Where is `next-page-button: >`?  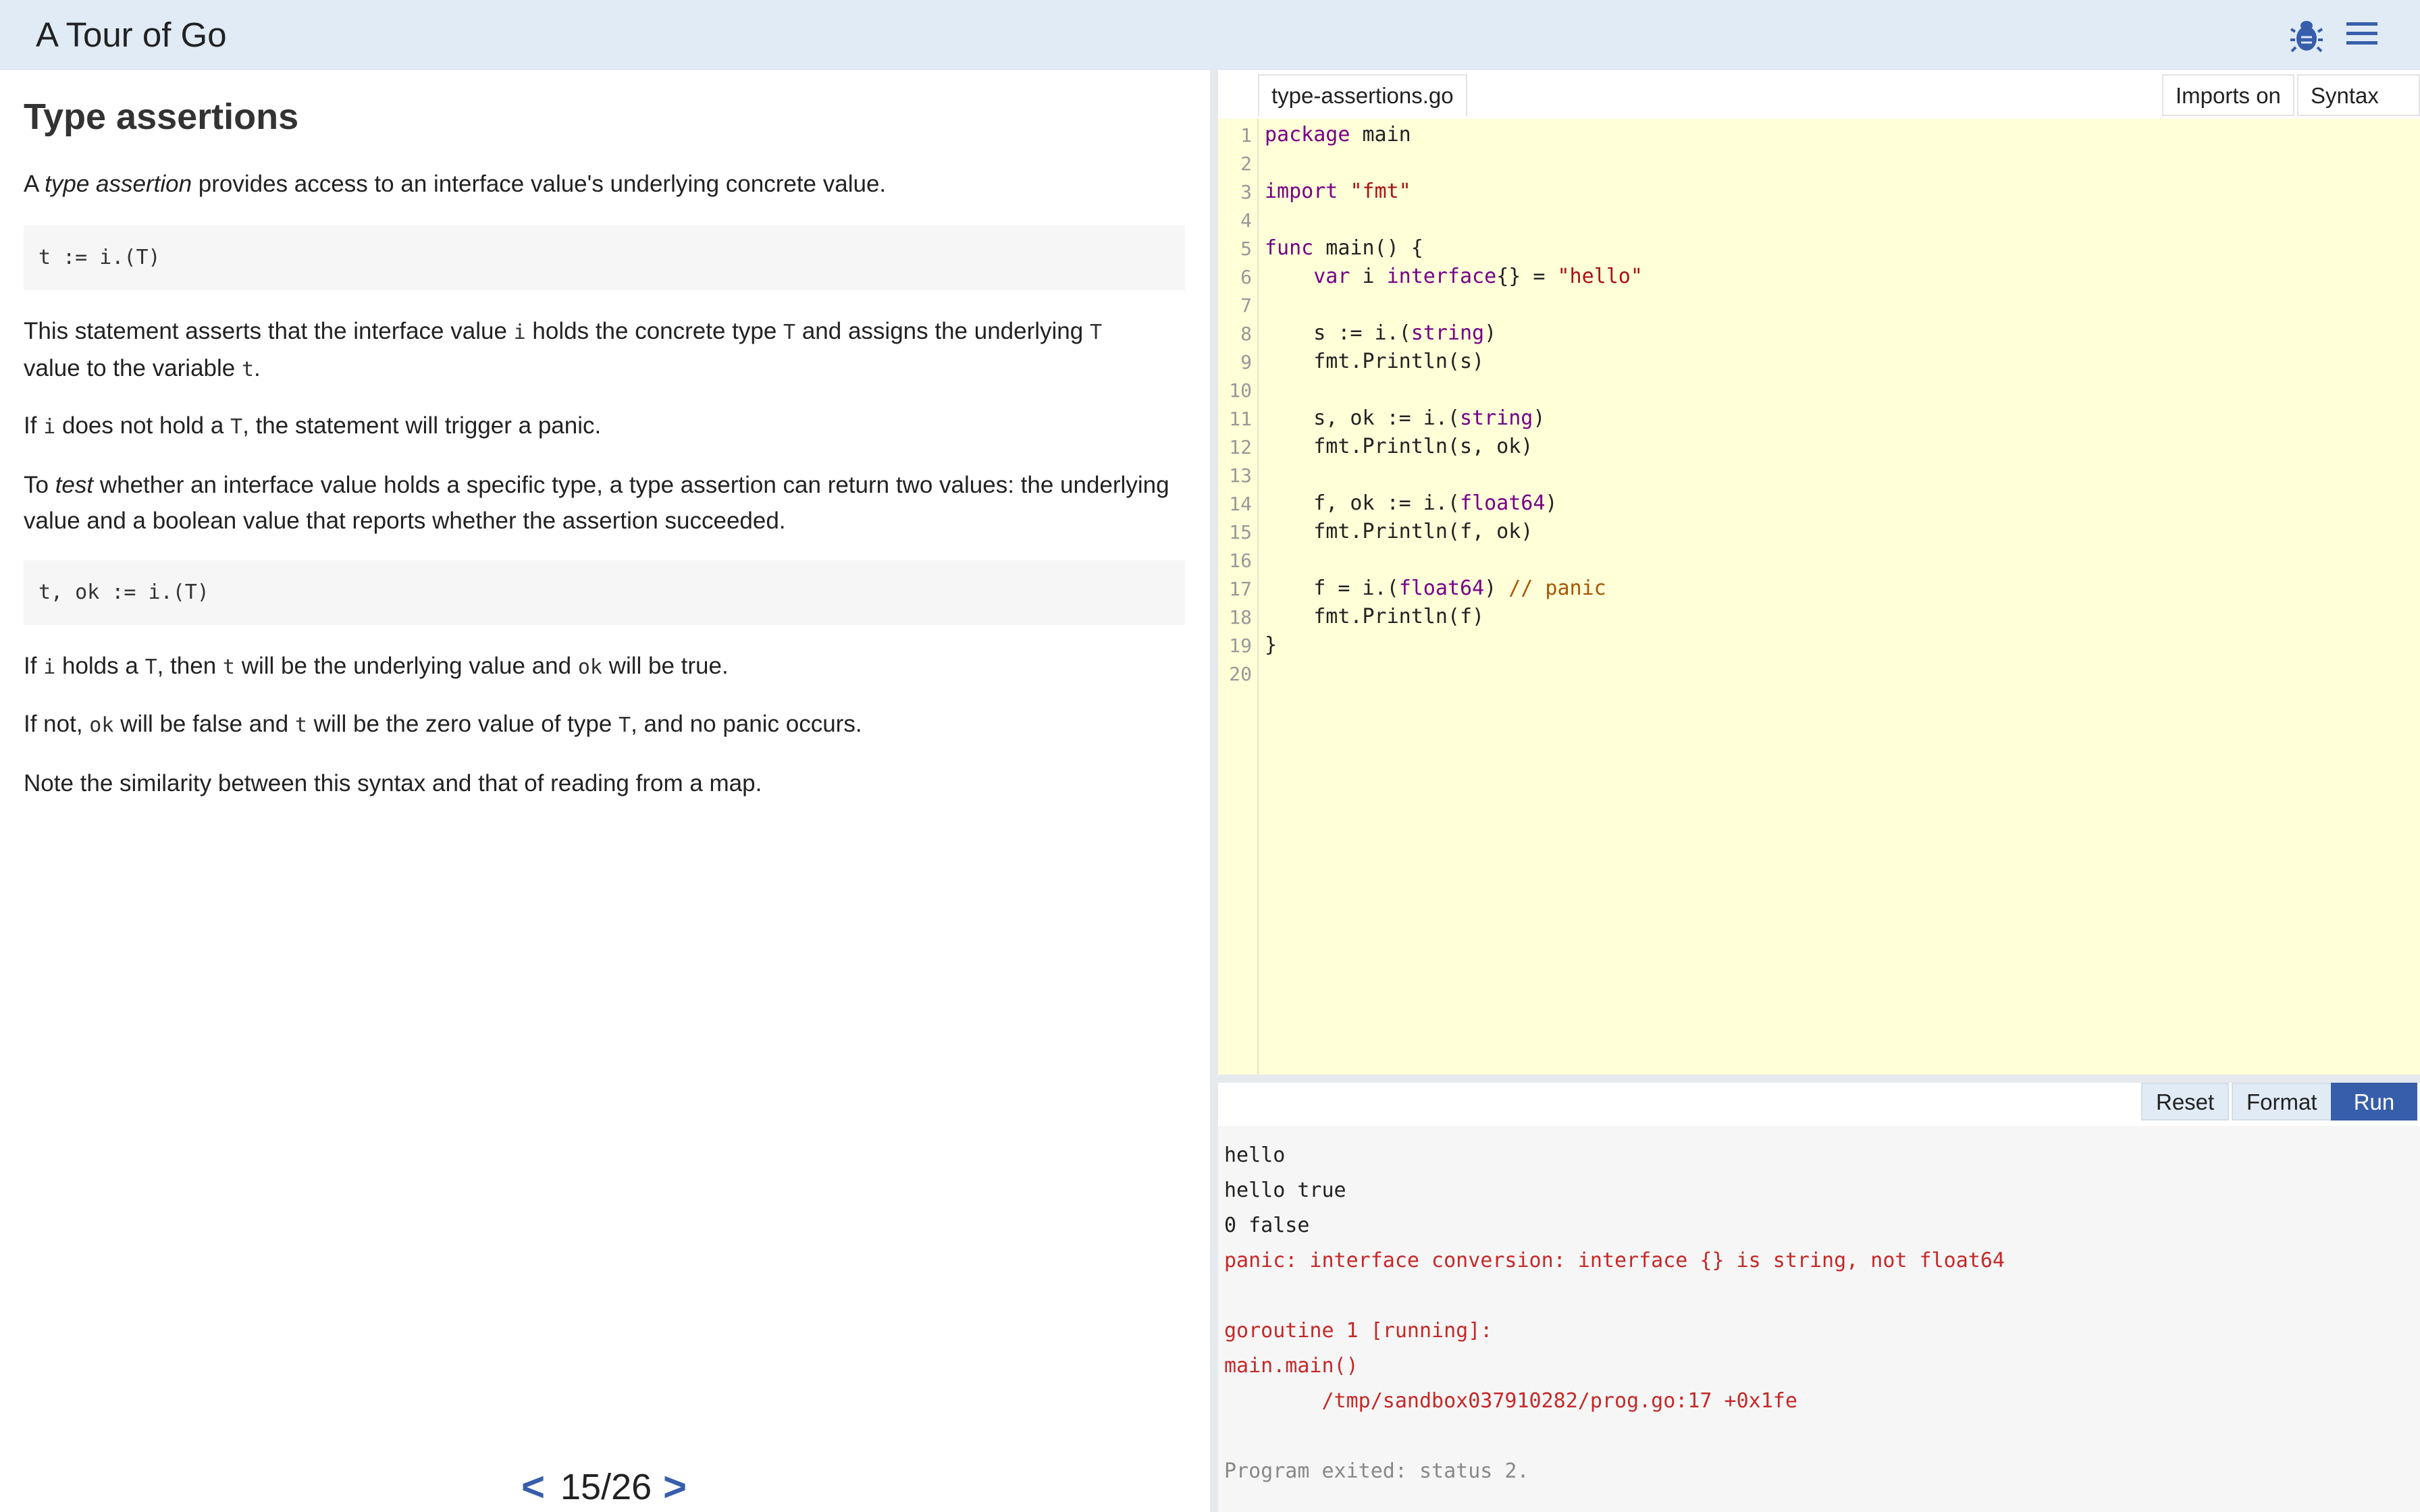
next-page-button: > is located at coordinates (675, 1486).